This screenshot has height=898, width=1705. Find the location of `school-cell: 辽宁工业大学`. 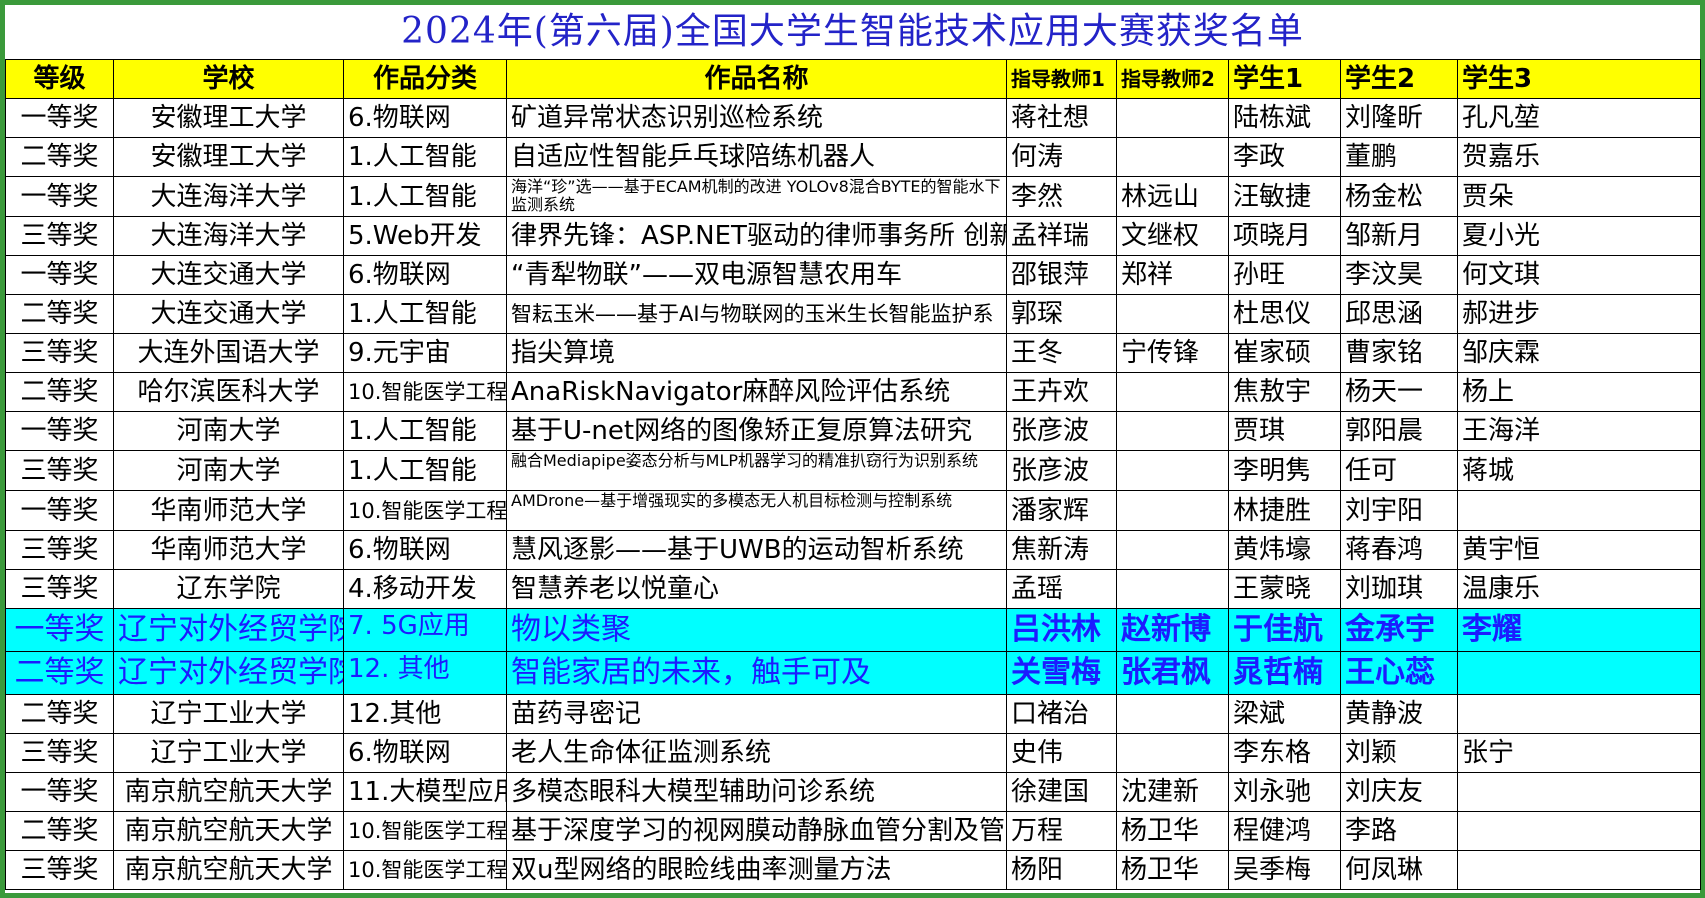

school-cell: 辽宁工业大学 is located at coordinates (228, 753).